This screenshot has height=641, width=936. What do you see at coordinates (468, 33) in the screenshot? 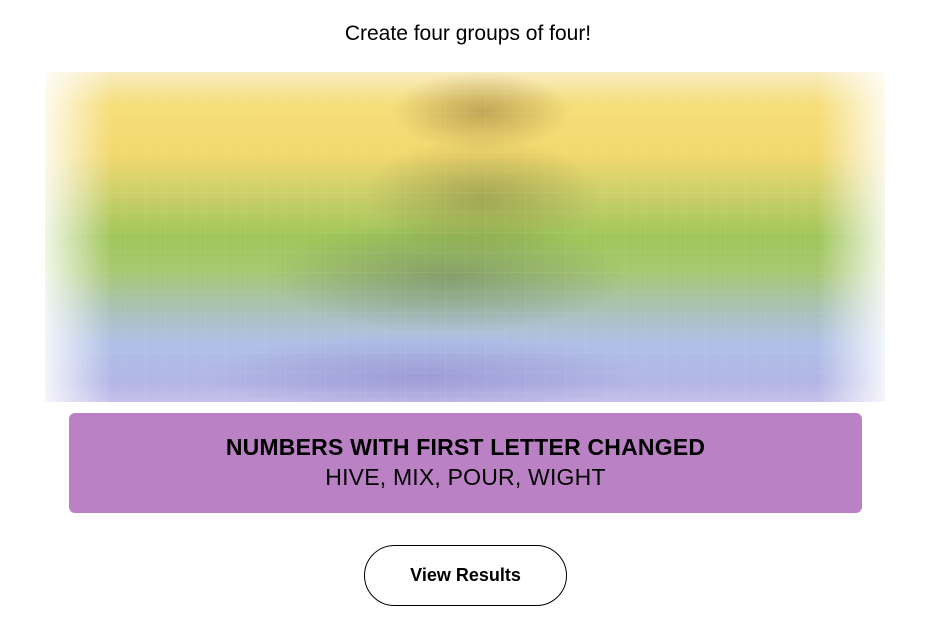
I see `instructions-text: Create four groups of four!` at bounding box center [468, 33].